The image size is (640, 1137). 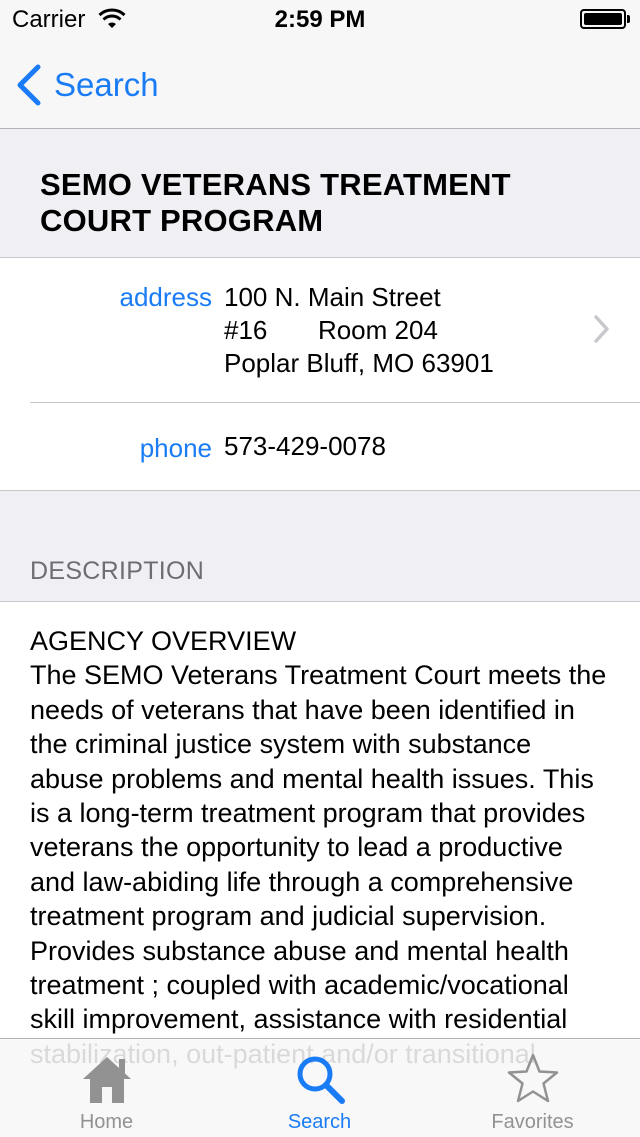 What do you see at coordinates (166, 297) in the screenshot?
I see `address-label: address` at bounding box center [166, 297].